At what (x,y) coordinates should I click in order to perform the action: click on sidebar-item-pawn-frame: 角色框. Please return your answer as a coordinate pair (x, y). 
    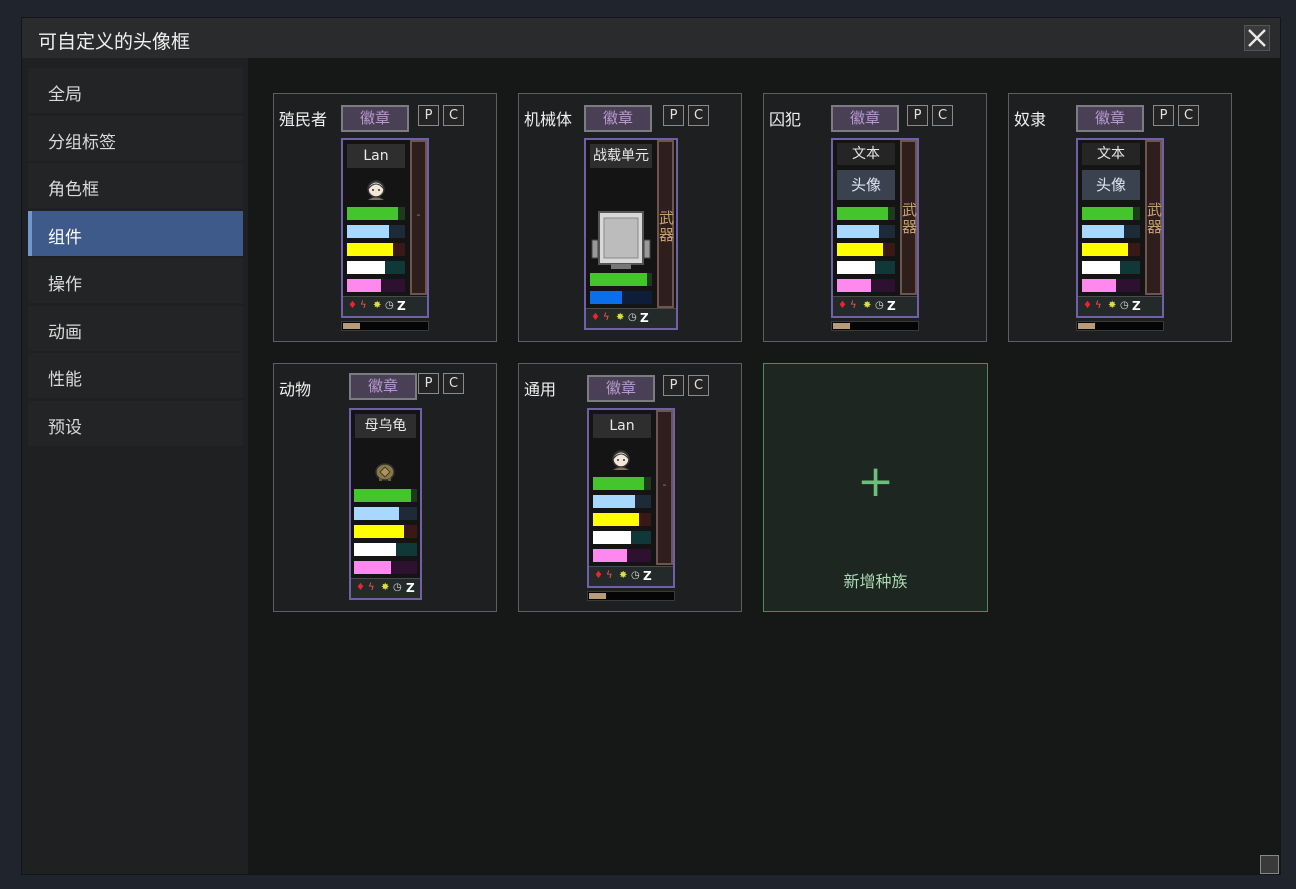
    Looking at the image, I should click on (135, 185).